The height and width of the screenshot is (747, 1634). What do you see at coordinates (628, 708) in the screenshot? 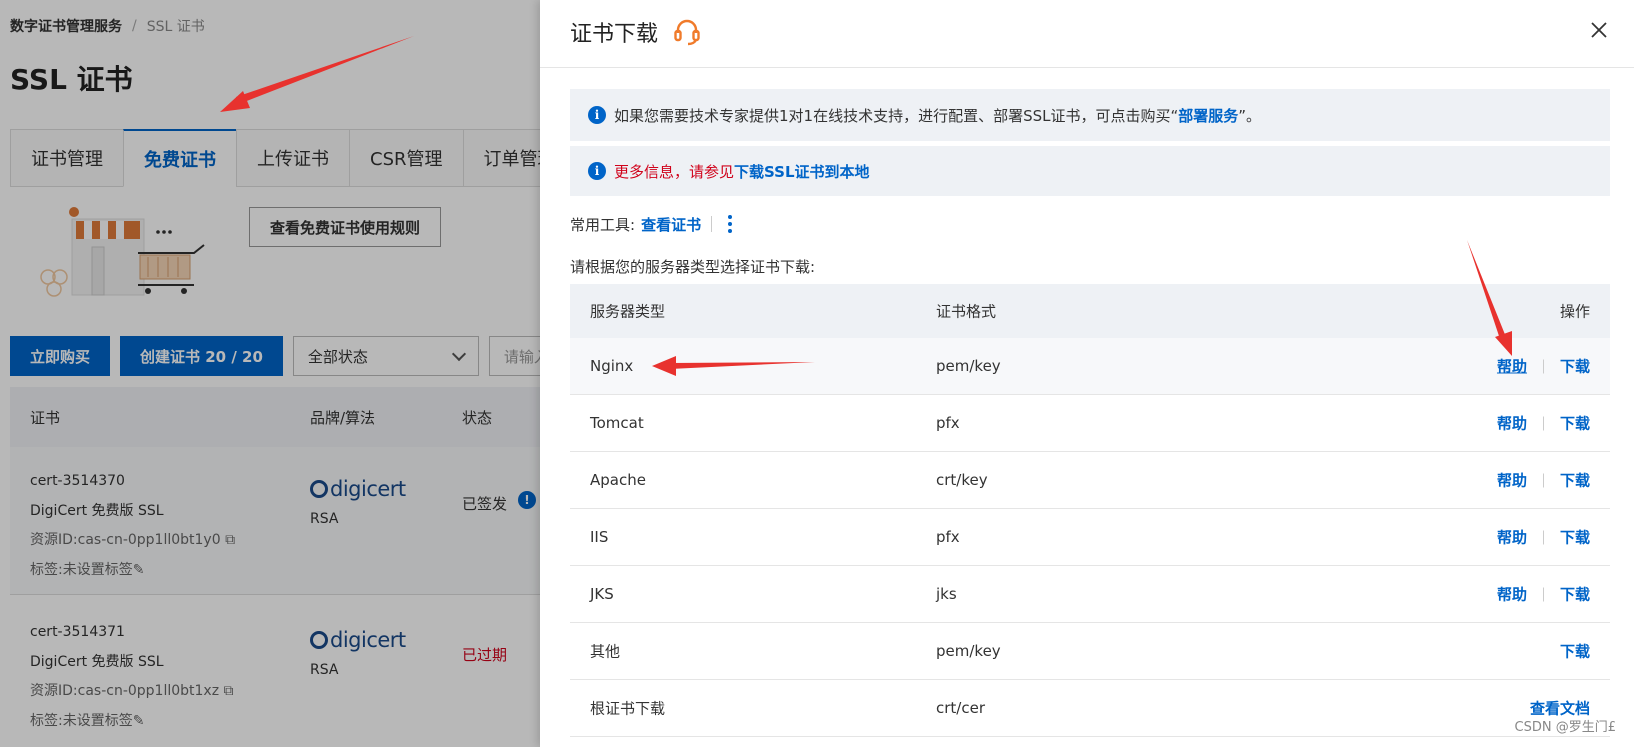
I see `server-type: 根证书下载` at bounding box center [628, 708].